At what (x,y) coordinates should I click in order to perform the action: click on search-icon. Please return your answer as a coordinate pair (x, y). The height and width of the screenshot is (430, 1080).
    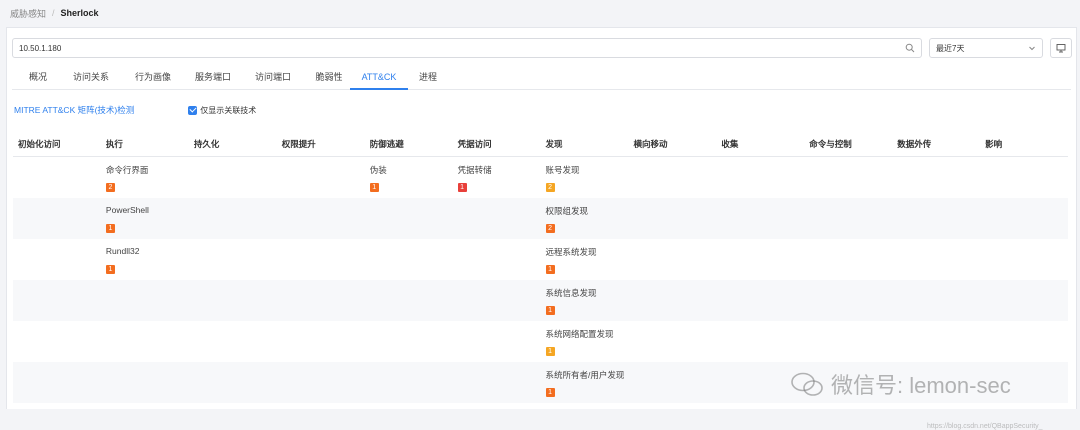
    Looking at the image, I should click on (910, 48).